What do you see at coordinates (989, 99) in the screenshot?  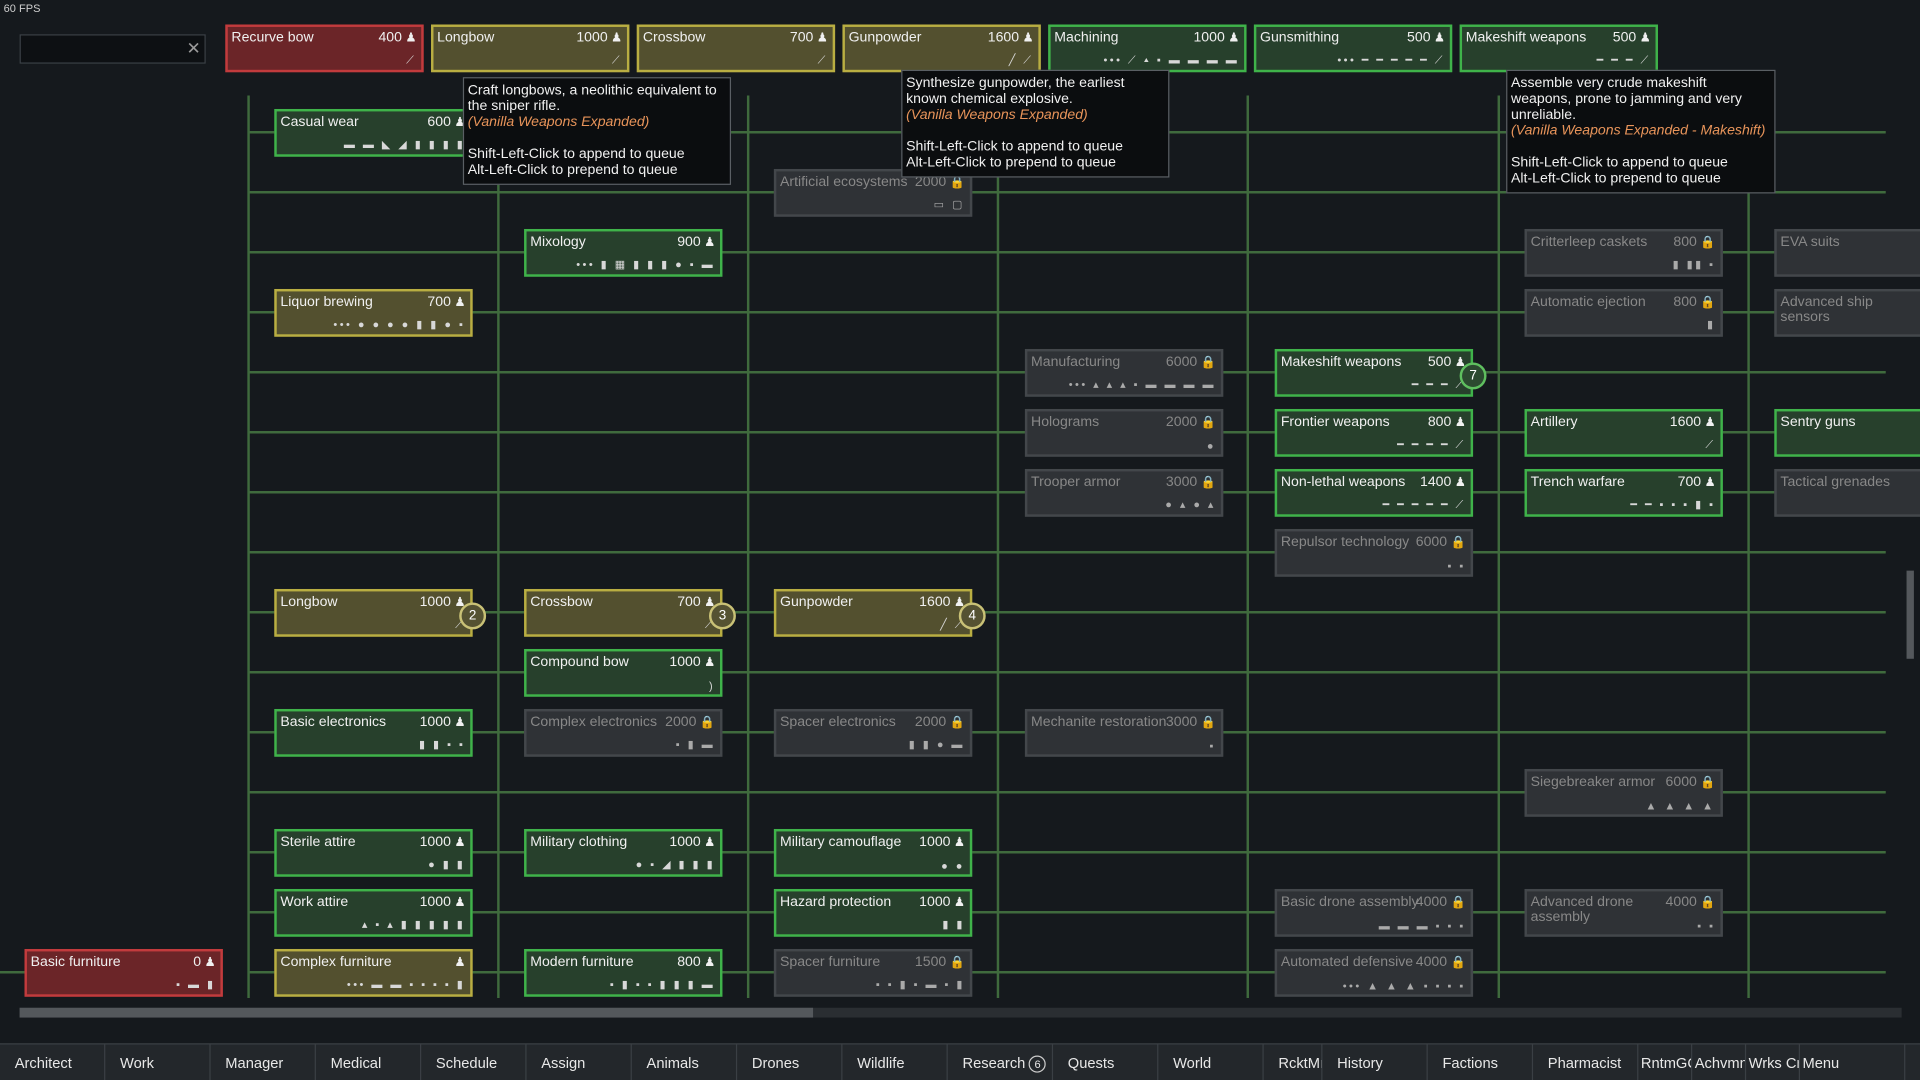 I see `tooltip-desc-line: known chemical explosive.` at bounding box center [989, 99].